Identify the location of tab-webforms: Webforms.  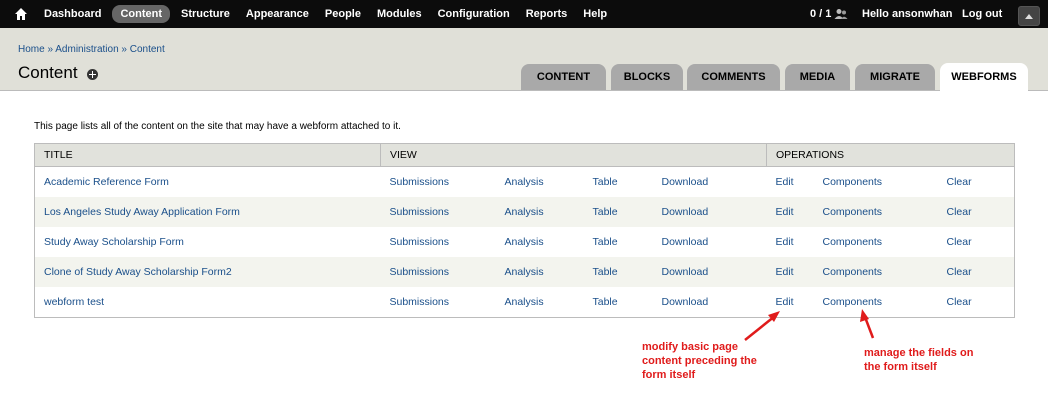
(984, 77).